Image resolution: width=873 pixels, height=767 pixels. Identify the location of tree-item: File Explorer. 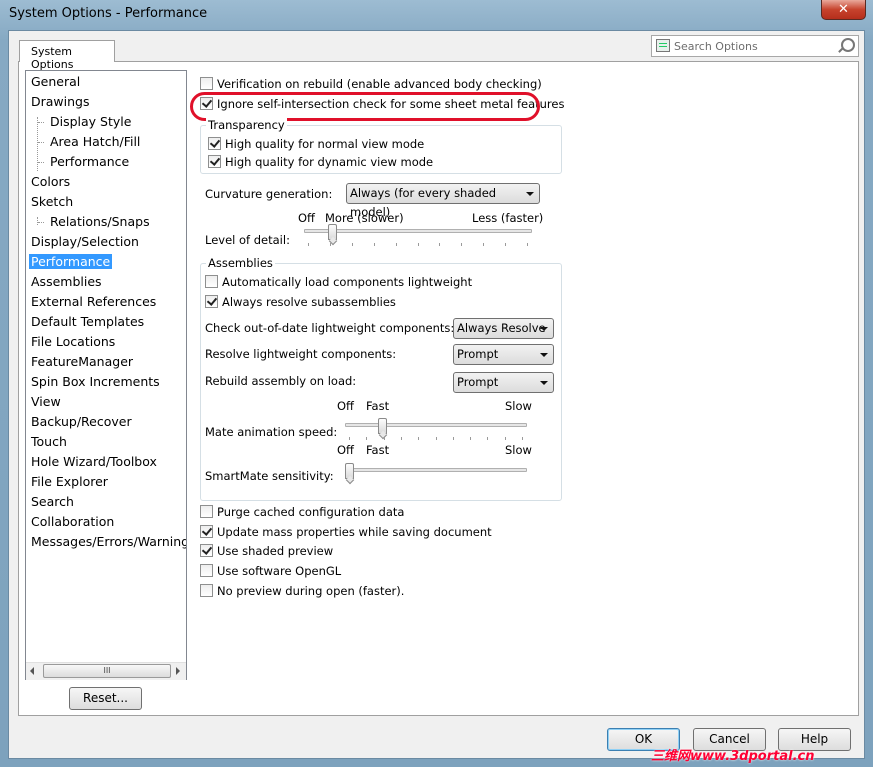
(69, 482).